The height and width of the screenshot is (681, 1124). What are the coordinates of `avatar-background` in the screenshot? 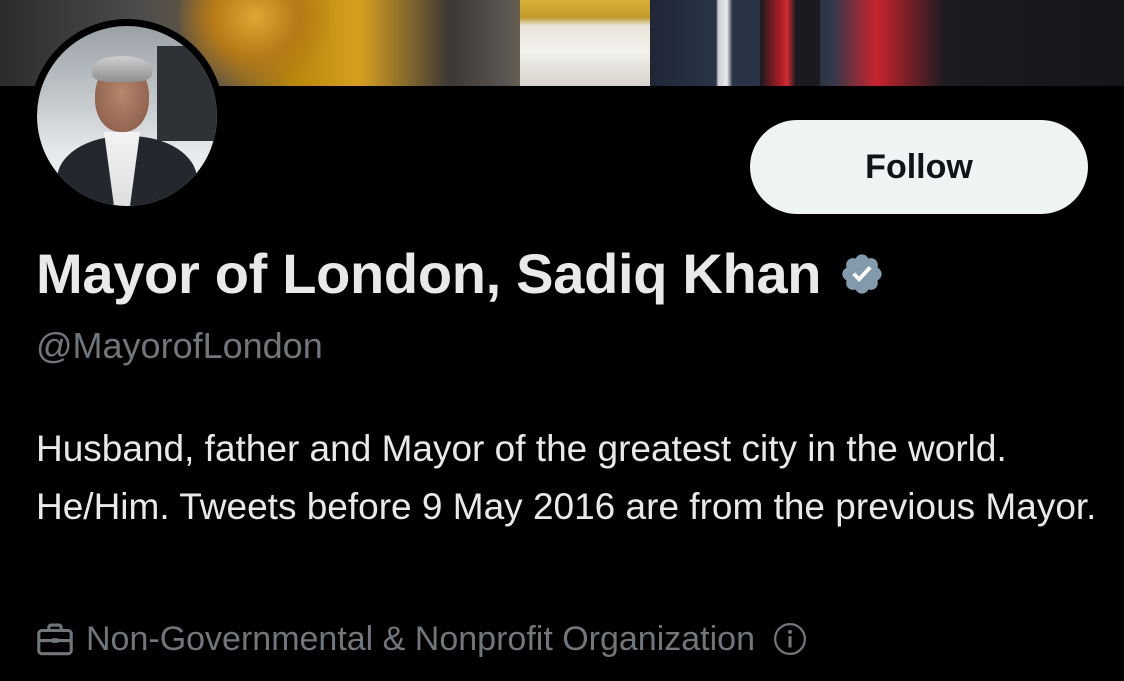 It's located at (187, 93).